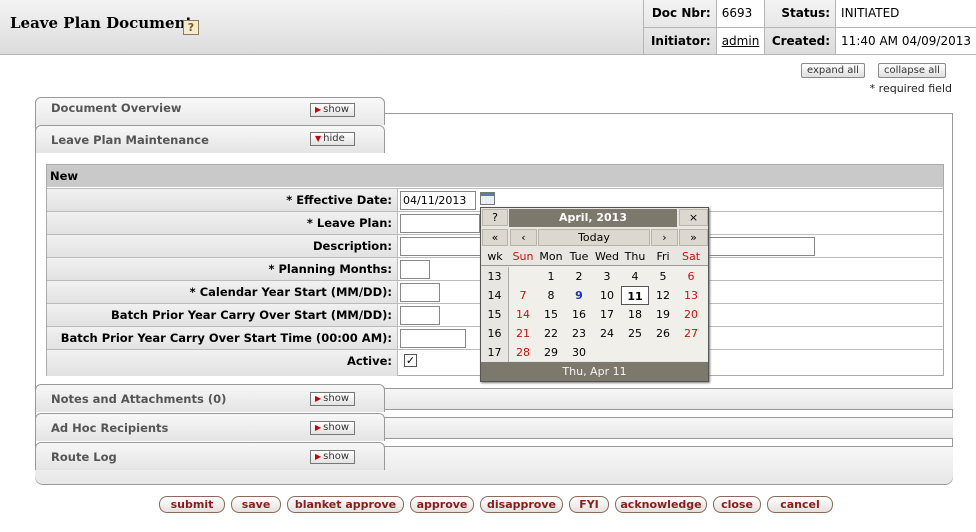 The height and width of the screenshot is (532, 976). What do you see at coordinates (800, 41) in the screenshot?
I see `created-label: Created:` at bounding box center [800, 41].